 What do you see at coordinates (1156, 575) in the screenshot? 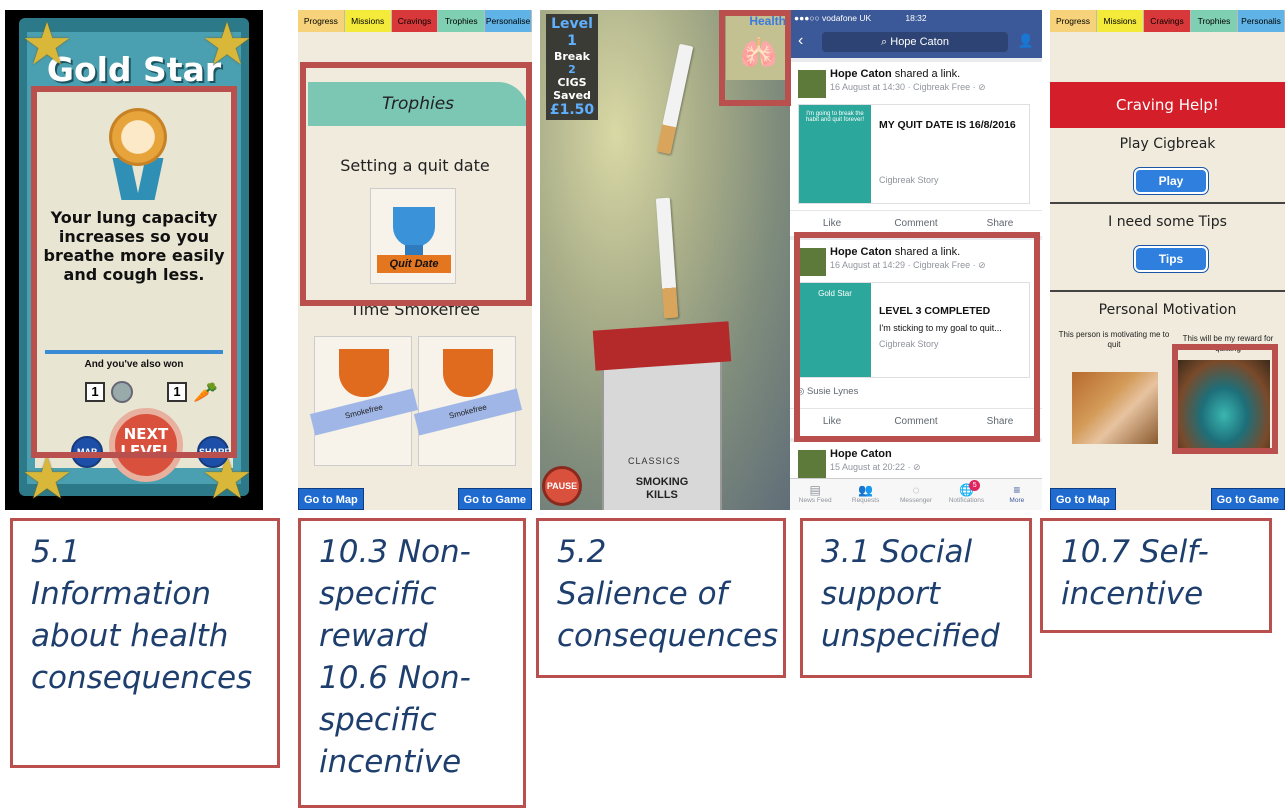
I see `caption-self-incentive: 10.7 Self-incentive` at bounding box center [1156, 575].